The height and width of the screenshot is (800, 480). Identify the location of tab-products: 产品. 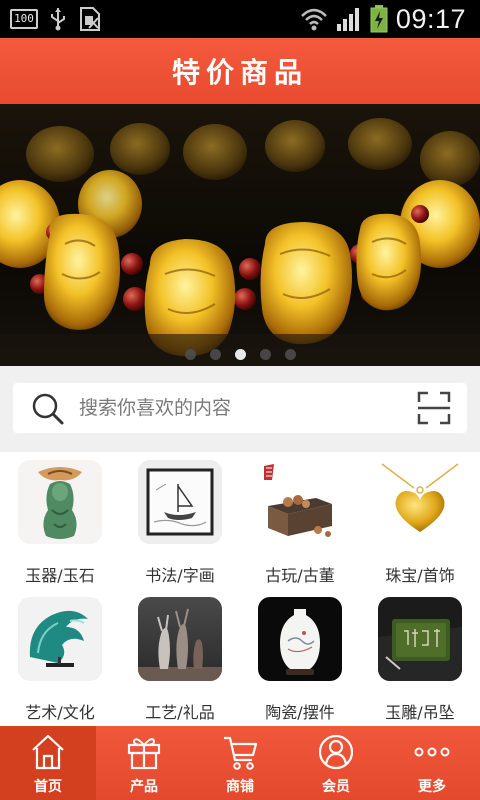
(144, 763).